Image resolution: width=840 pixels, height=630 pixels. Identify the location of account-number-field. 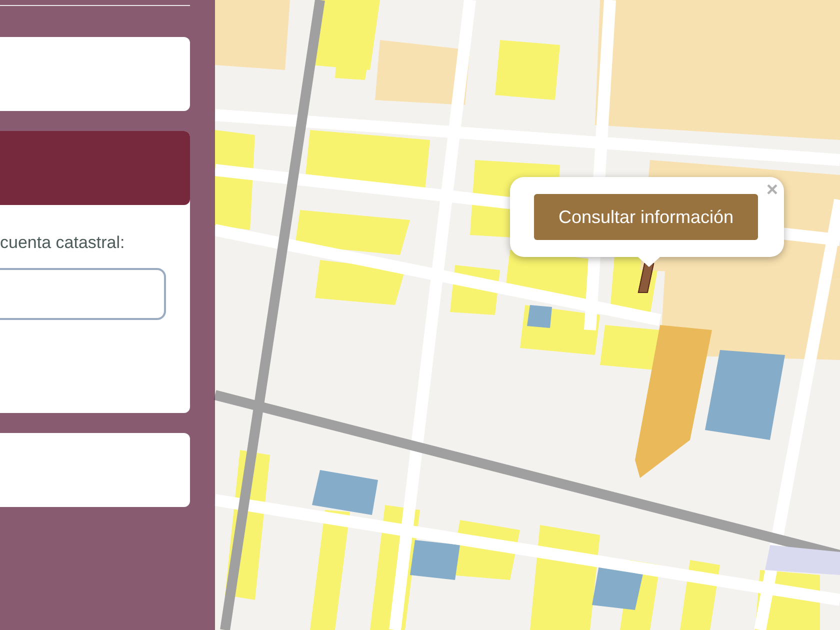
(83, 294).